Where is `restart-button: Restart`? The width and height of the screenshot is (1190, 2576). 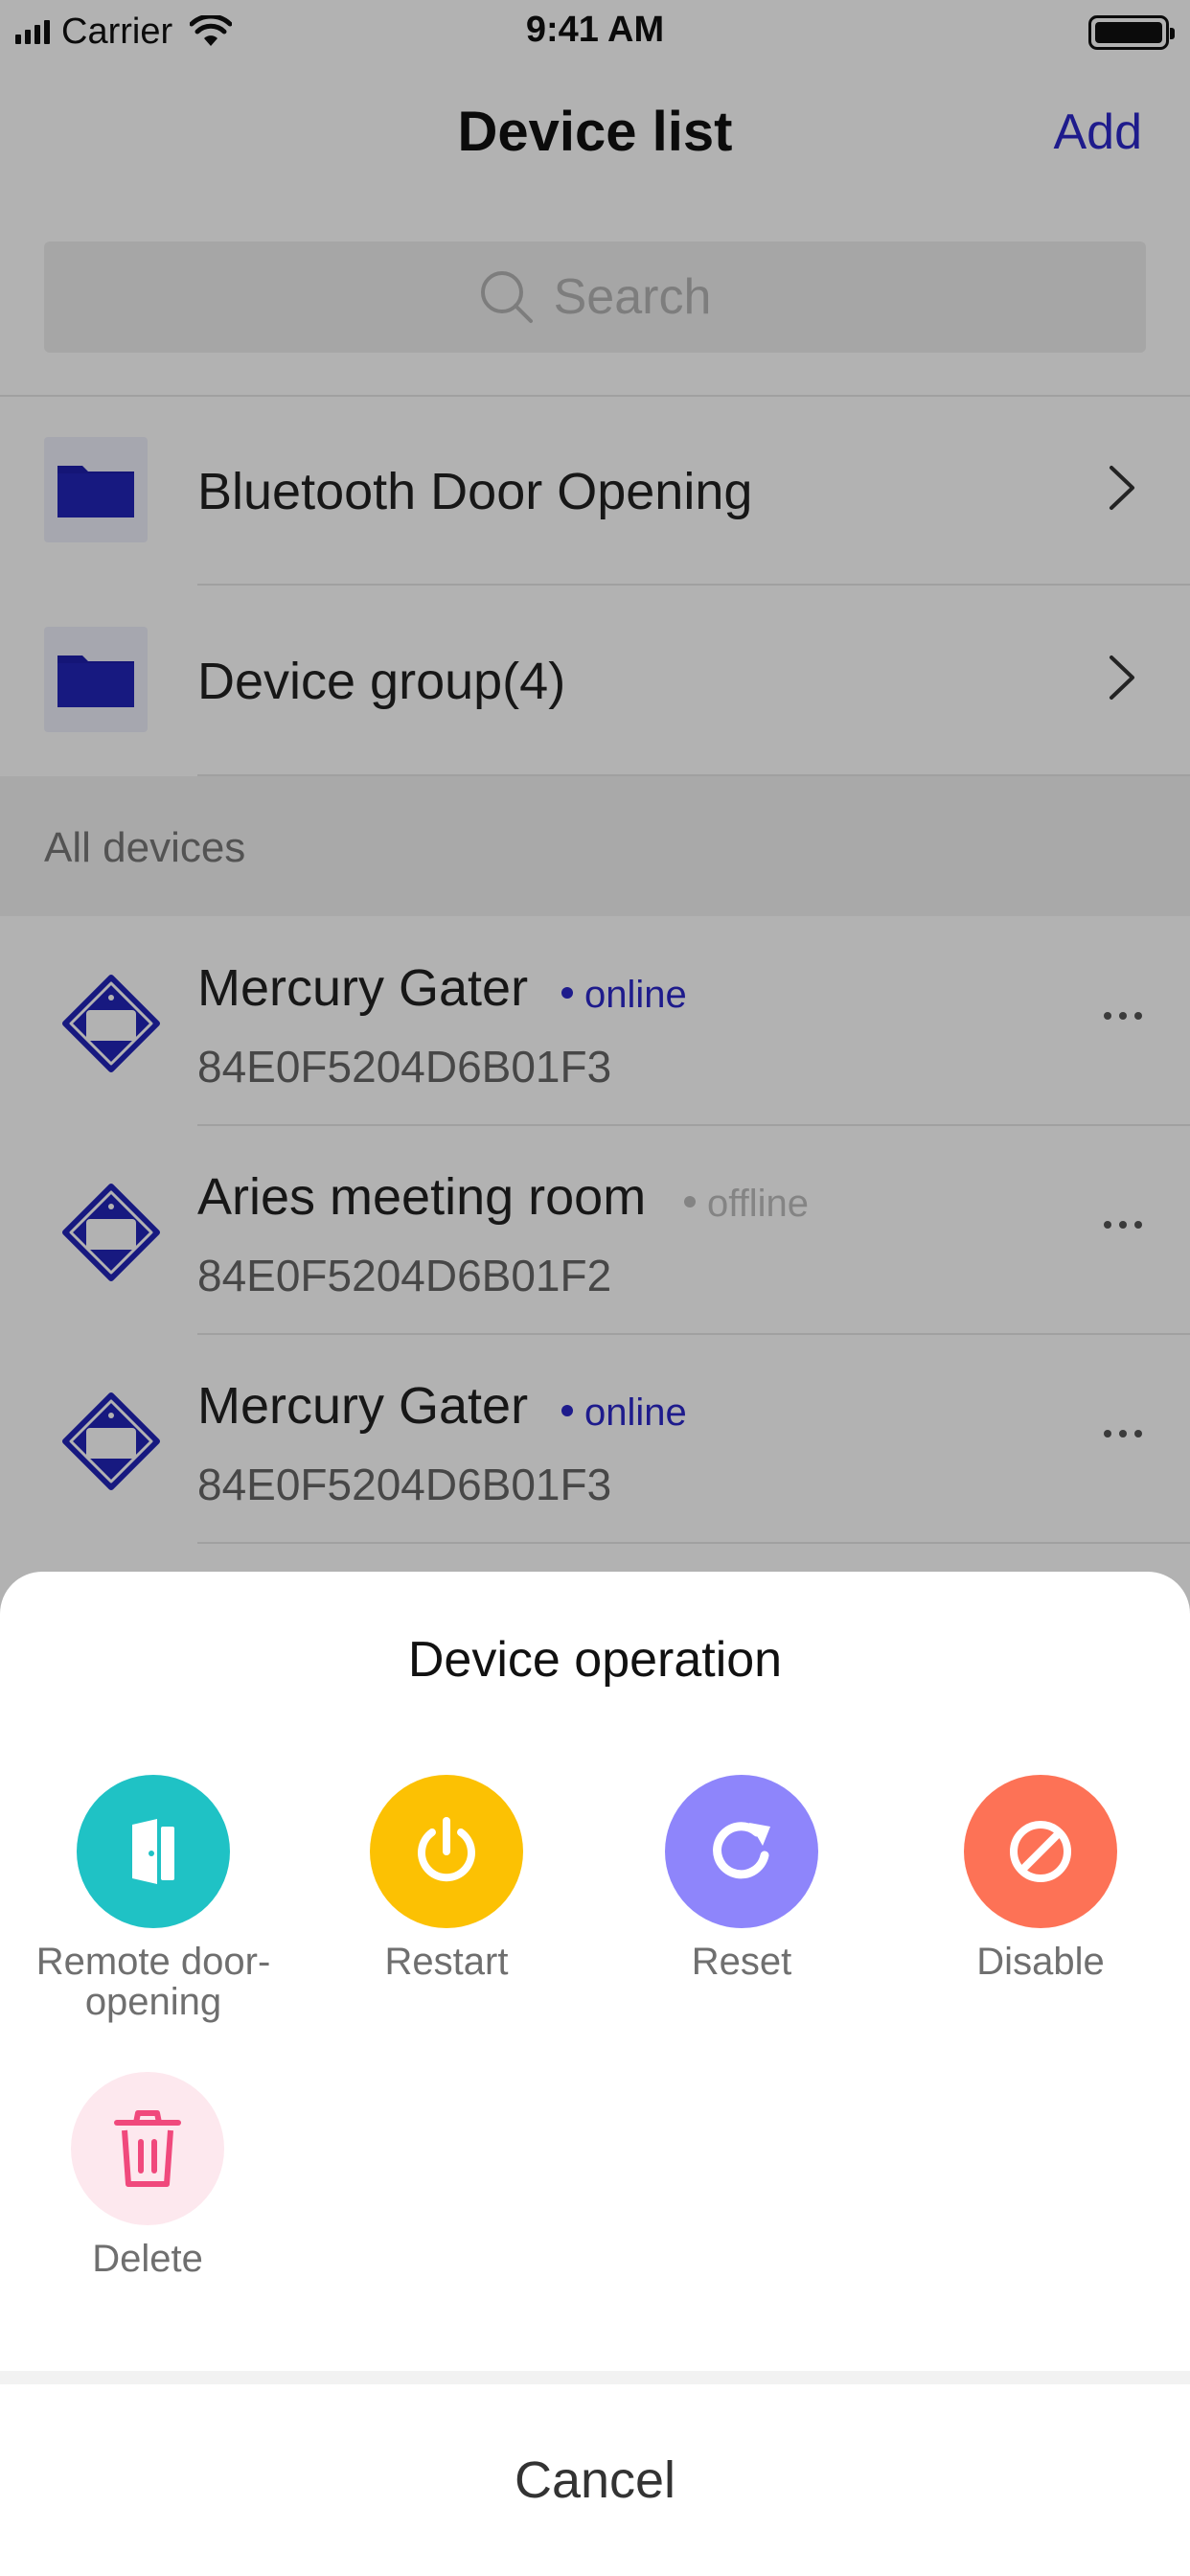 restart-button: Restart is located at coordinates (447, 1878).